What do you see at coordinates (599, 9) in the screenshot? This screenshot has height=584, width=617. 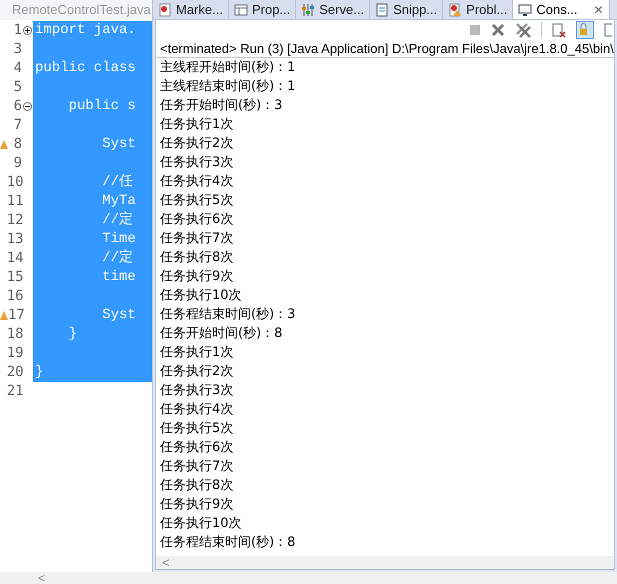 I see `close-button: ✕` at bounding box center [599, 9].